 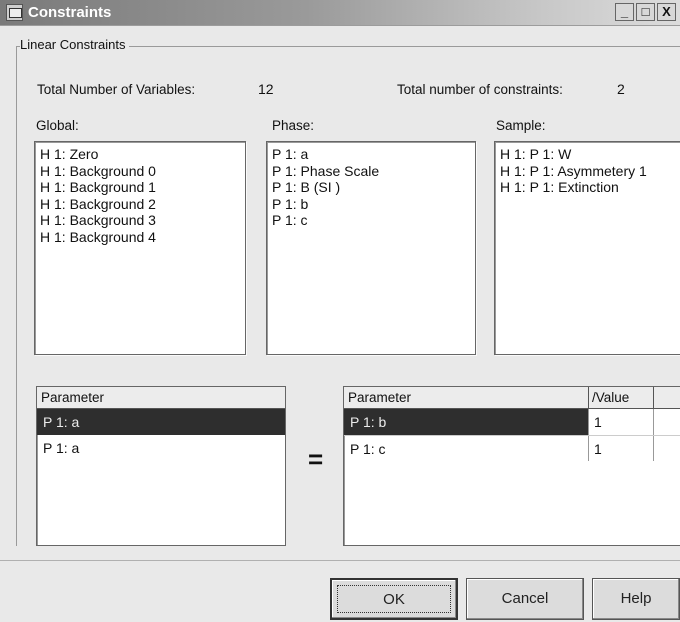 I want to click on list-item: P 1: c, so click(x=371, y=220).